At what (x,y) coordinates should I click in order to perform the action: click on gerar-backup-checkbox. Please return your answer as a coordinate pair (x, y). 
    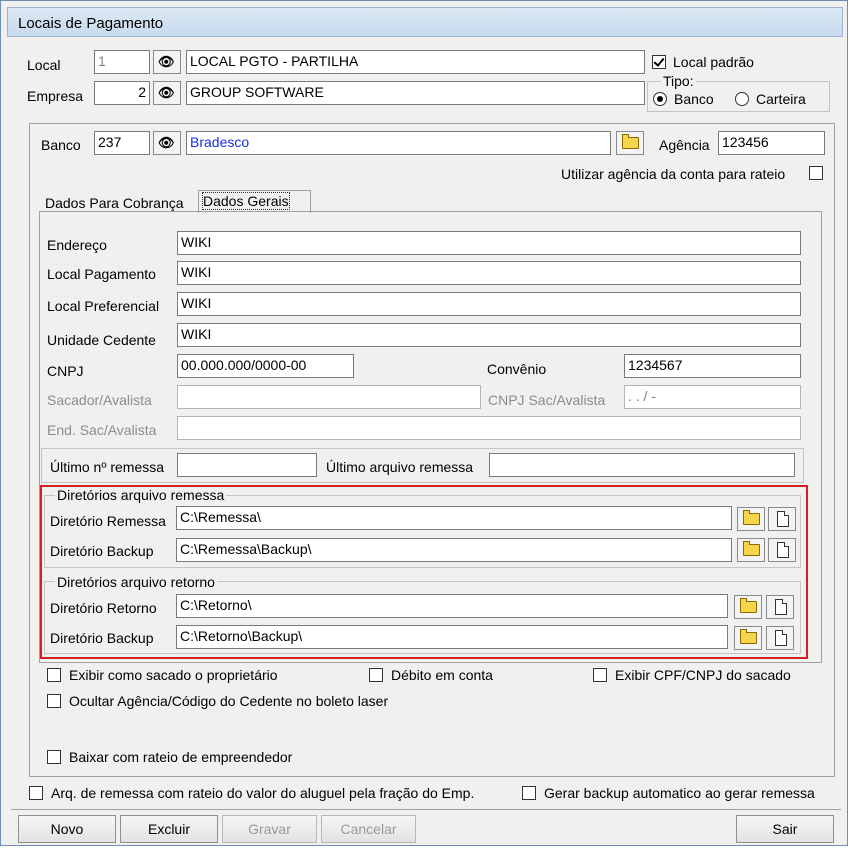
    Looking at the image, I should click on (529, 793).